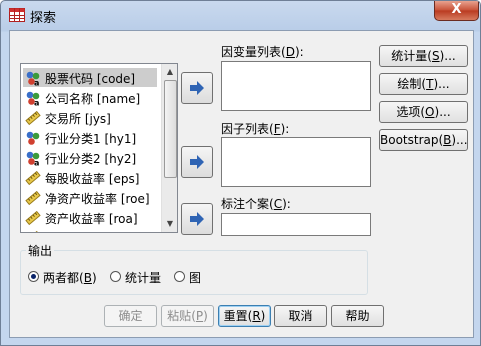 Image resolution: width=481 pixels, height=346 pixels. Describe the element at coordinates (194, 268) in the screenshot. I see `output-group: 输出 两者都(B) 统计量 图` at that location.